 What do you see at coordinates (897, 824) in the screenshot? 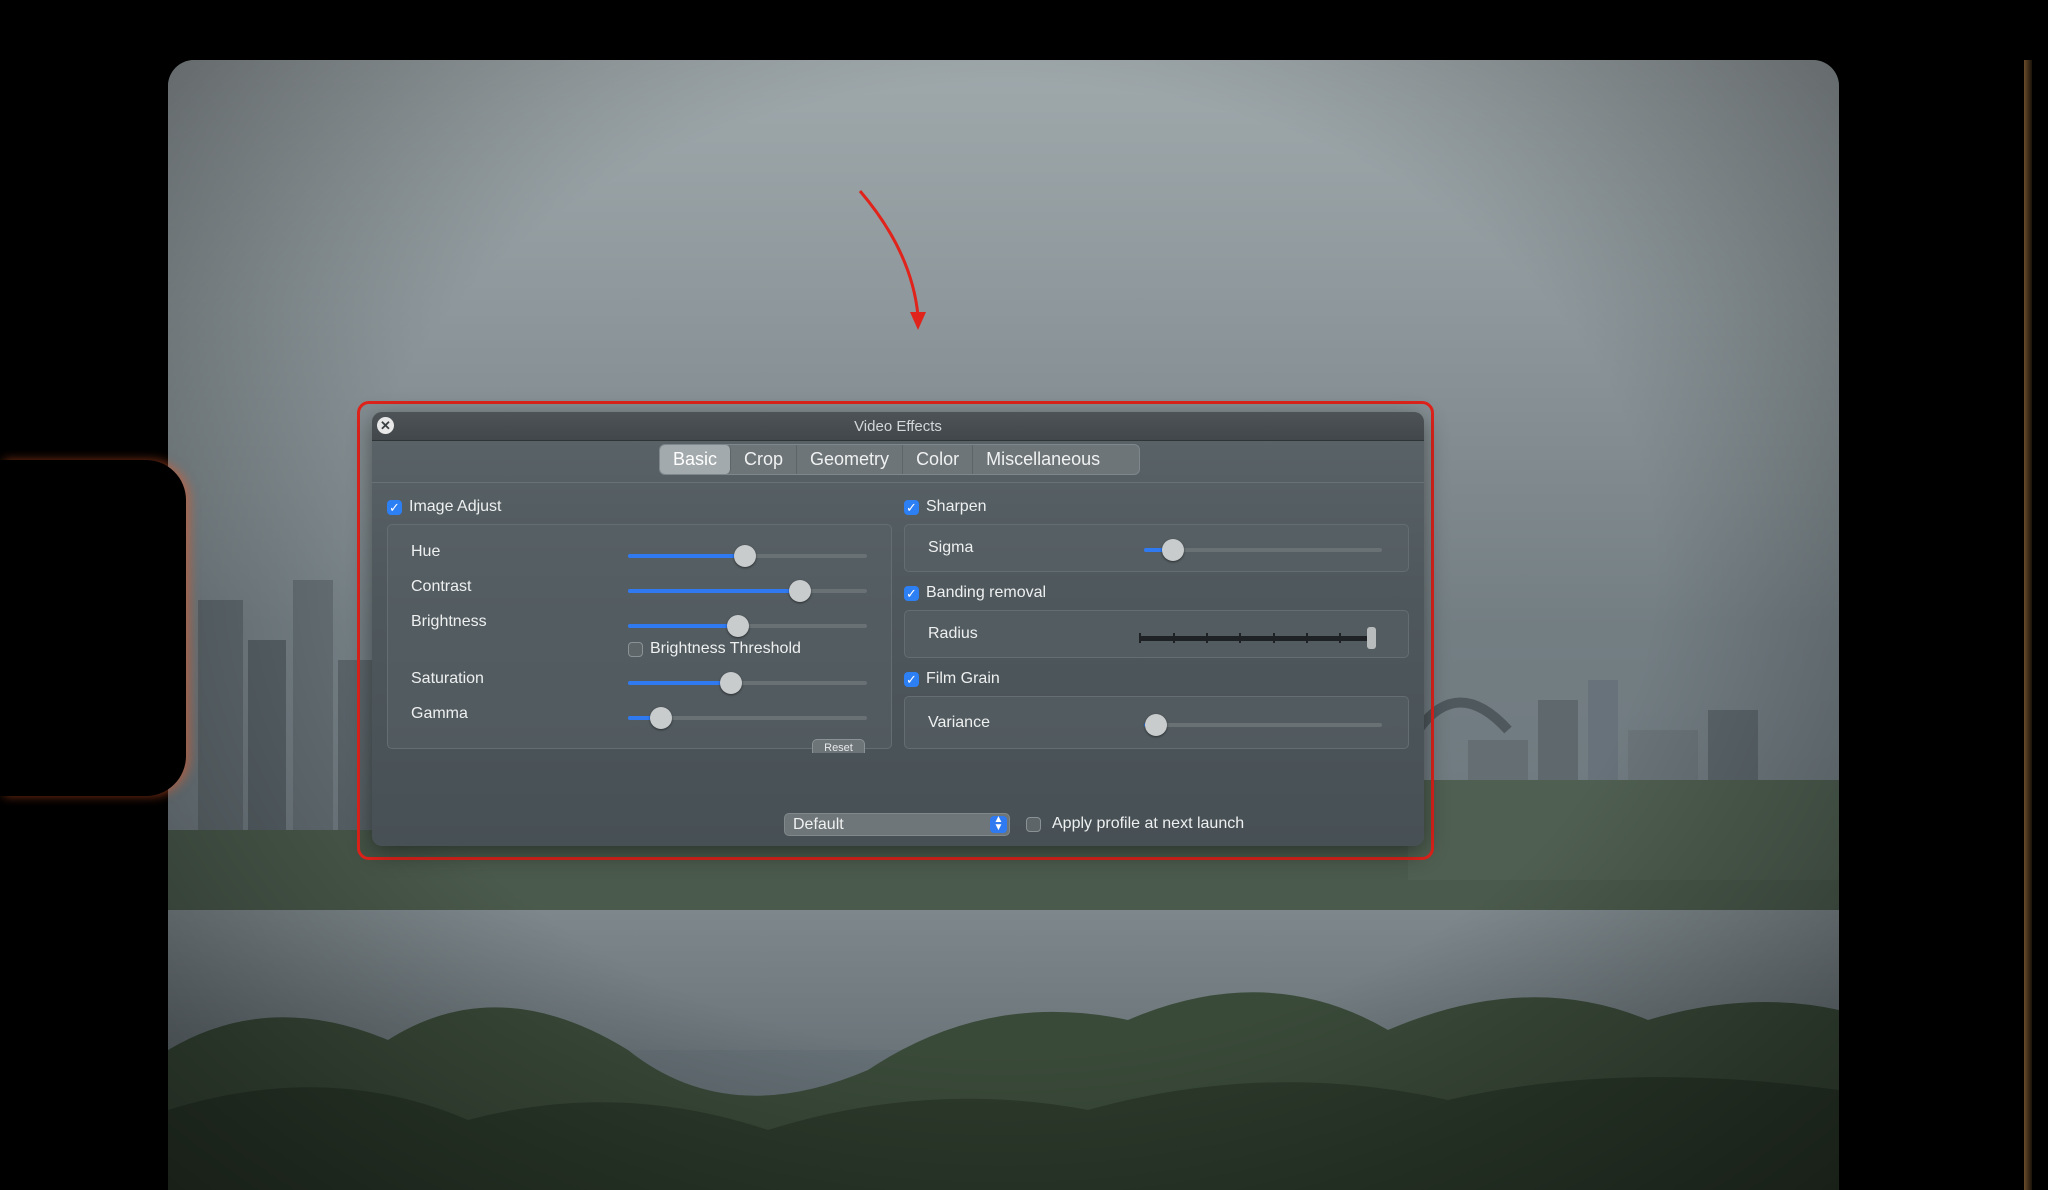
I see `profile-select: Default ▲ ▼` at bounding box center [897, 824].